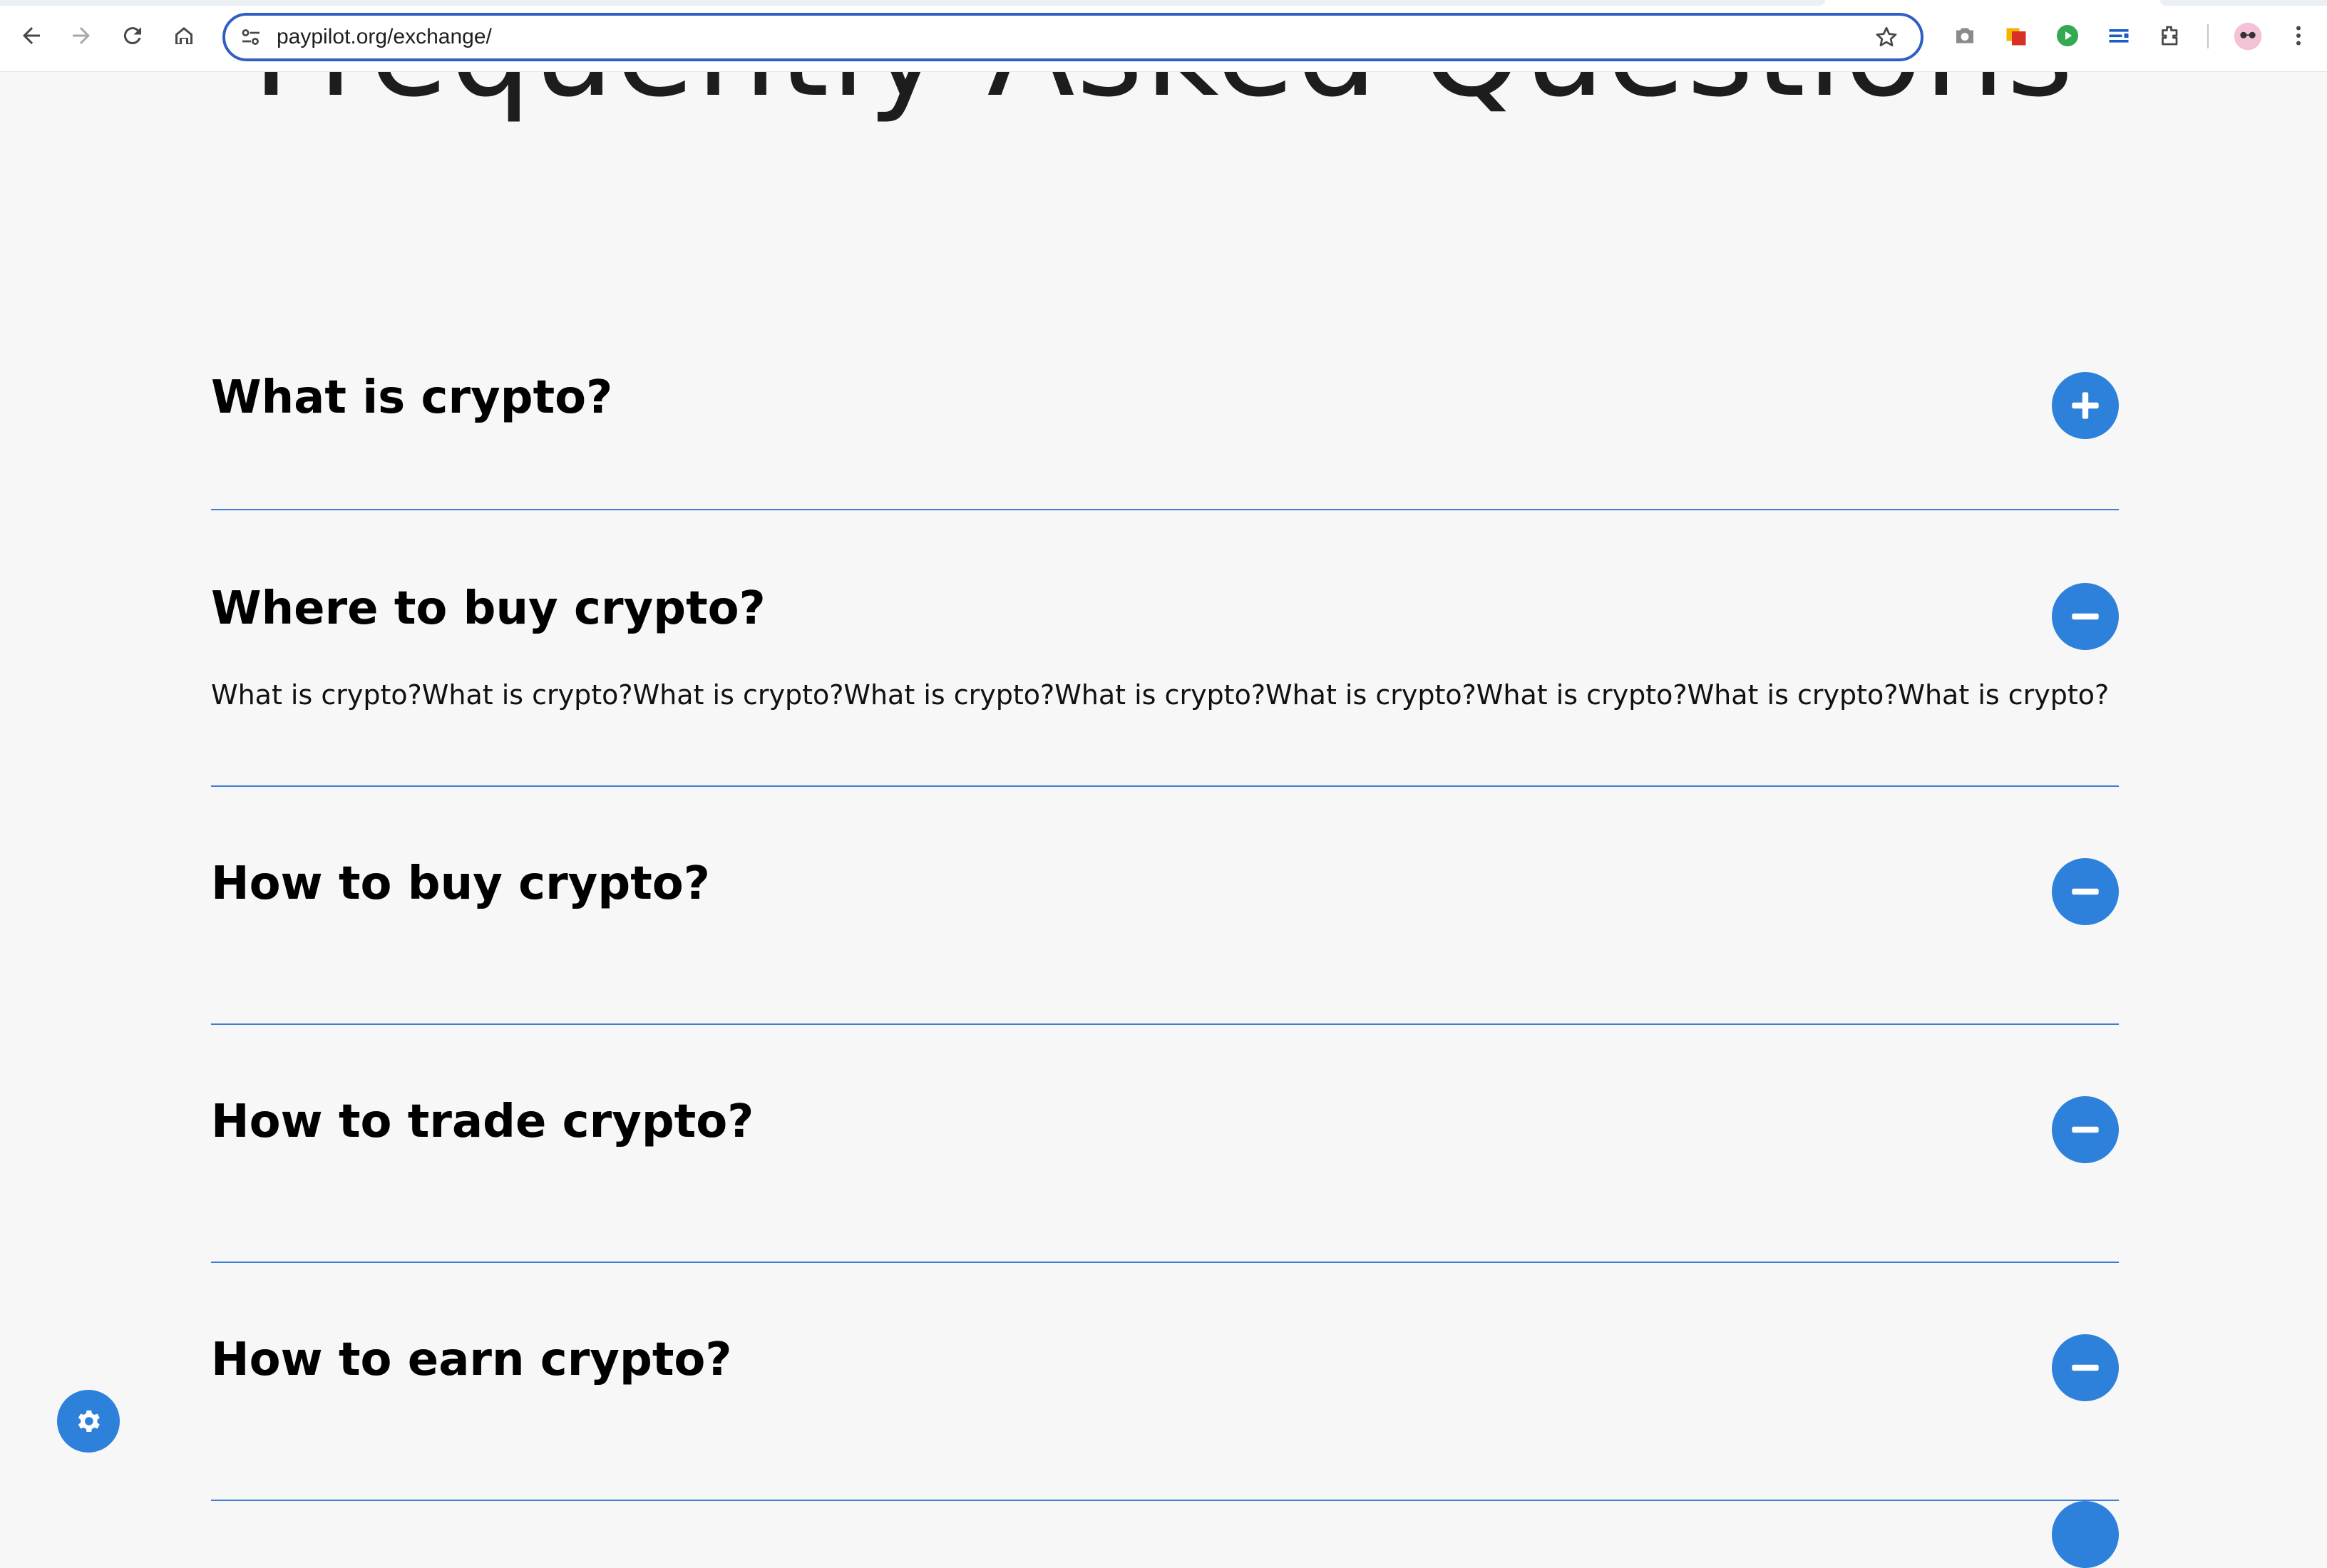  What do you see at coordinates (2016, 35) in the screenshot?
I see `color-squares-icon` at bounding box center [2016, 35].